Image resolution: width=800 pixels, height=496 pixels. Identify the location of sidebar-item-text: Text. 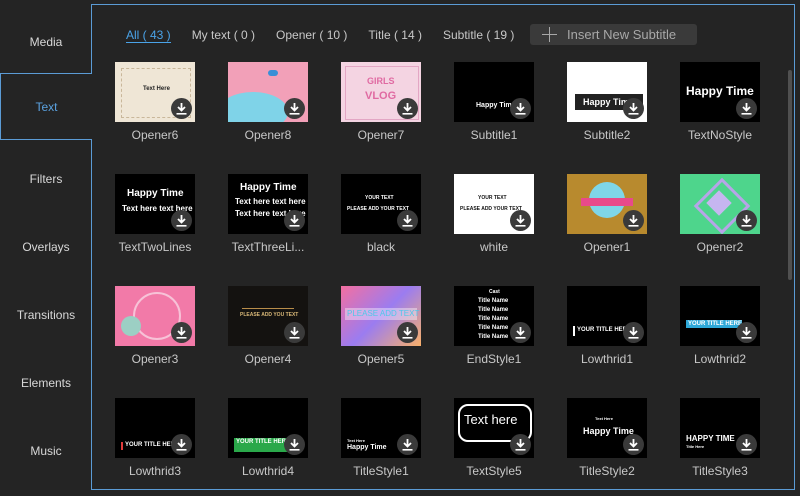
(46, 106).